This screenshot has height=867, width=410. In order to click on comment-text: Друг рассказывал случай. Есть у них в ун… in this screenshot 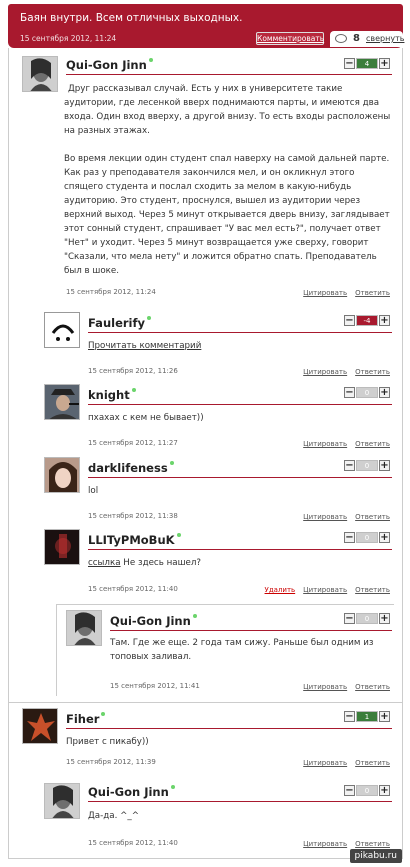, I will do `click(227, 110)`.